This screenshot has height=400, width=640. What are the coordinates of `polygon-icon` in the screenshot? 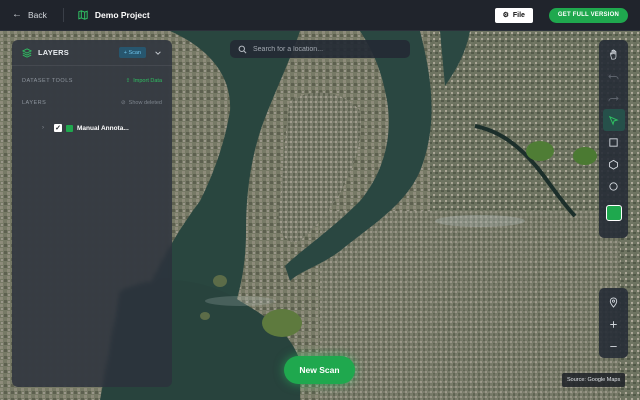 It's located at (613, 164).